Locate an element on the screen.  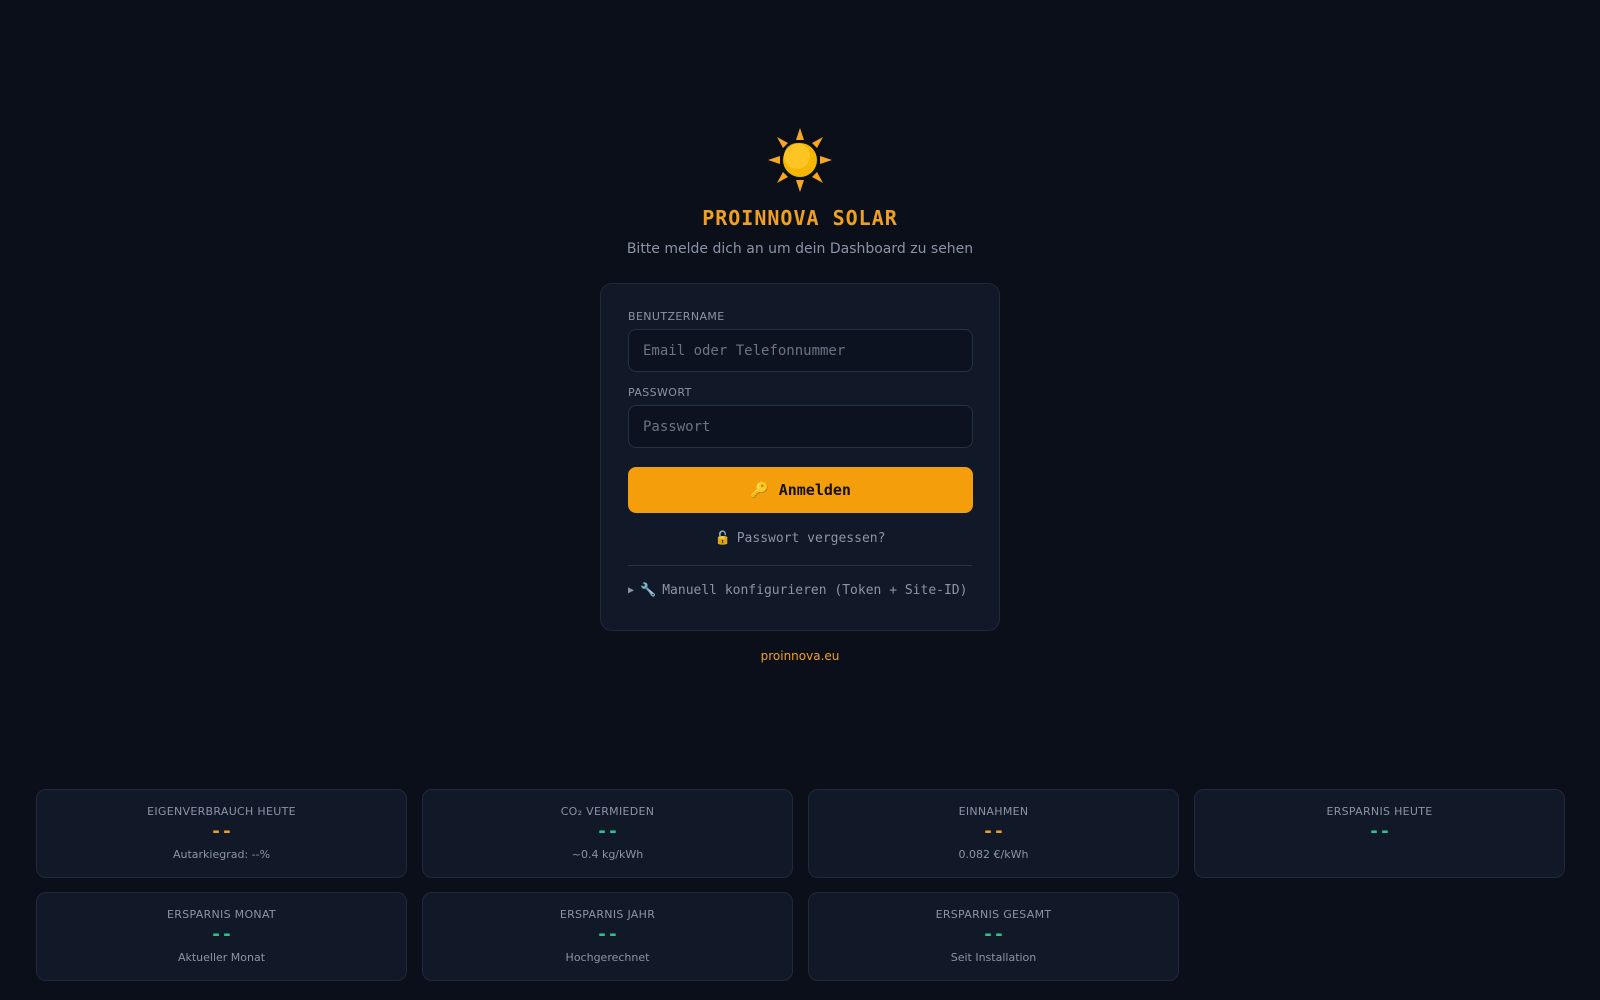
key-icon: 🔑 is located at coordinates (759, 490).